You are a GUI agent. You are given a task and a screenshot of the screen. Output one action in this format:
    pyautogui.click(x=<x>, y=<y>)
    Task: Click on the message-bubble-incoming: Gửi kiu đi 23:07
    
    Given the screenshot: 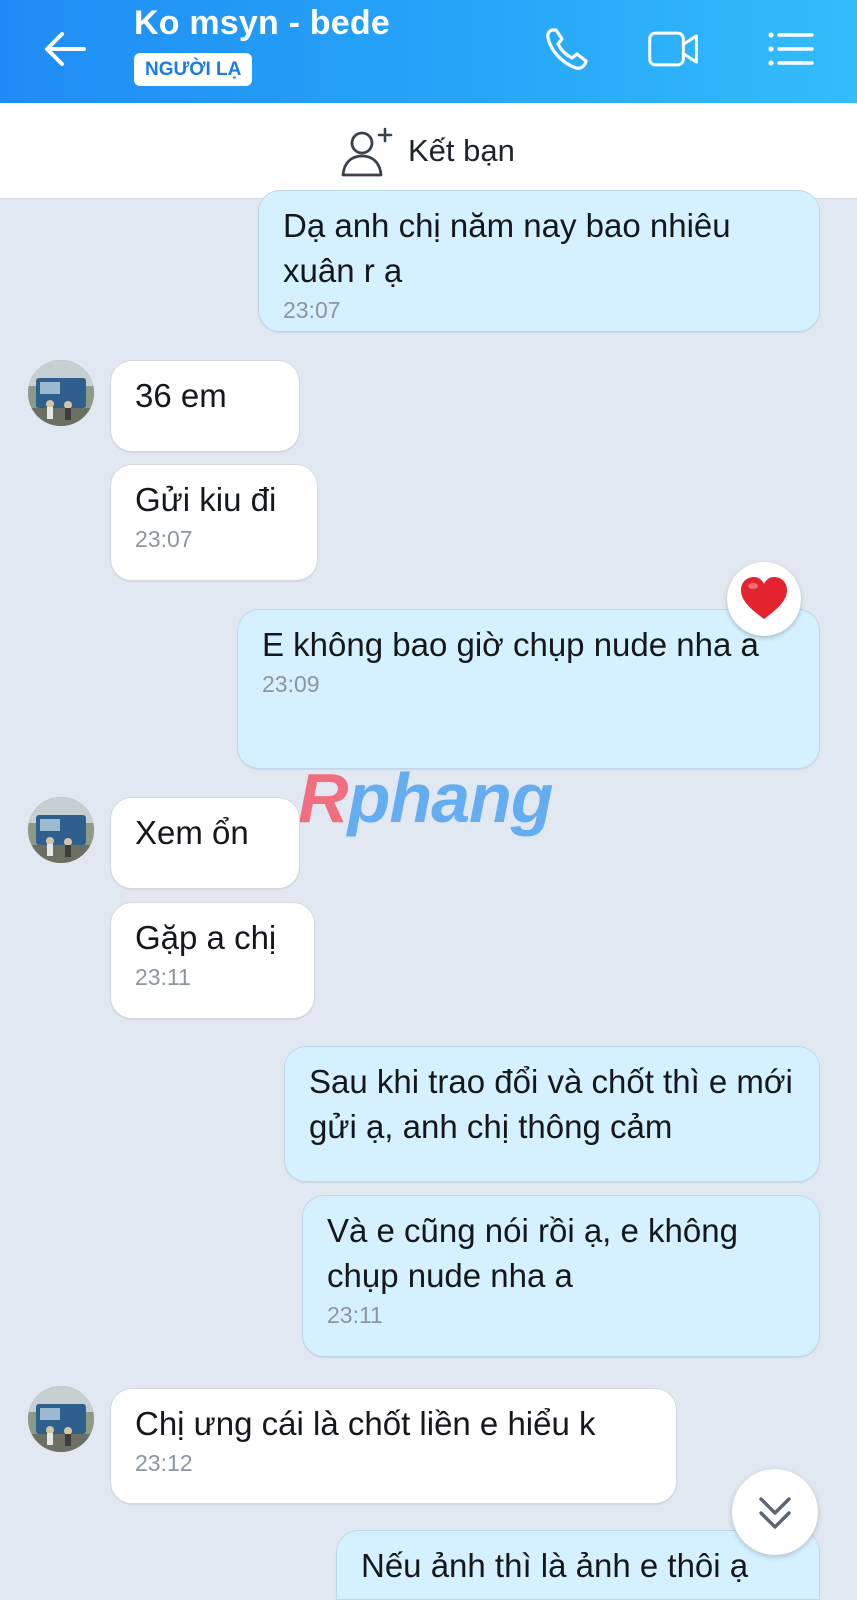 What is the action you would take?
    pyautogui.click(x=214, y=522)
    